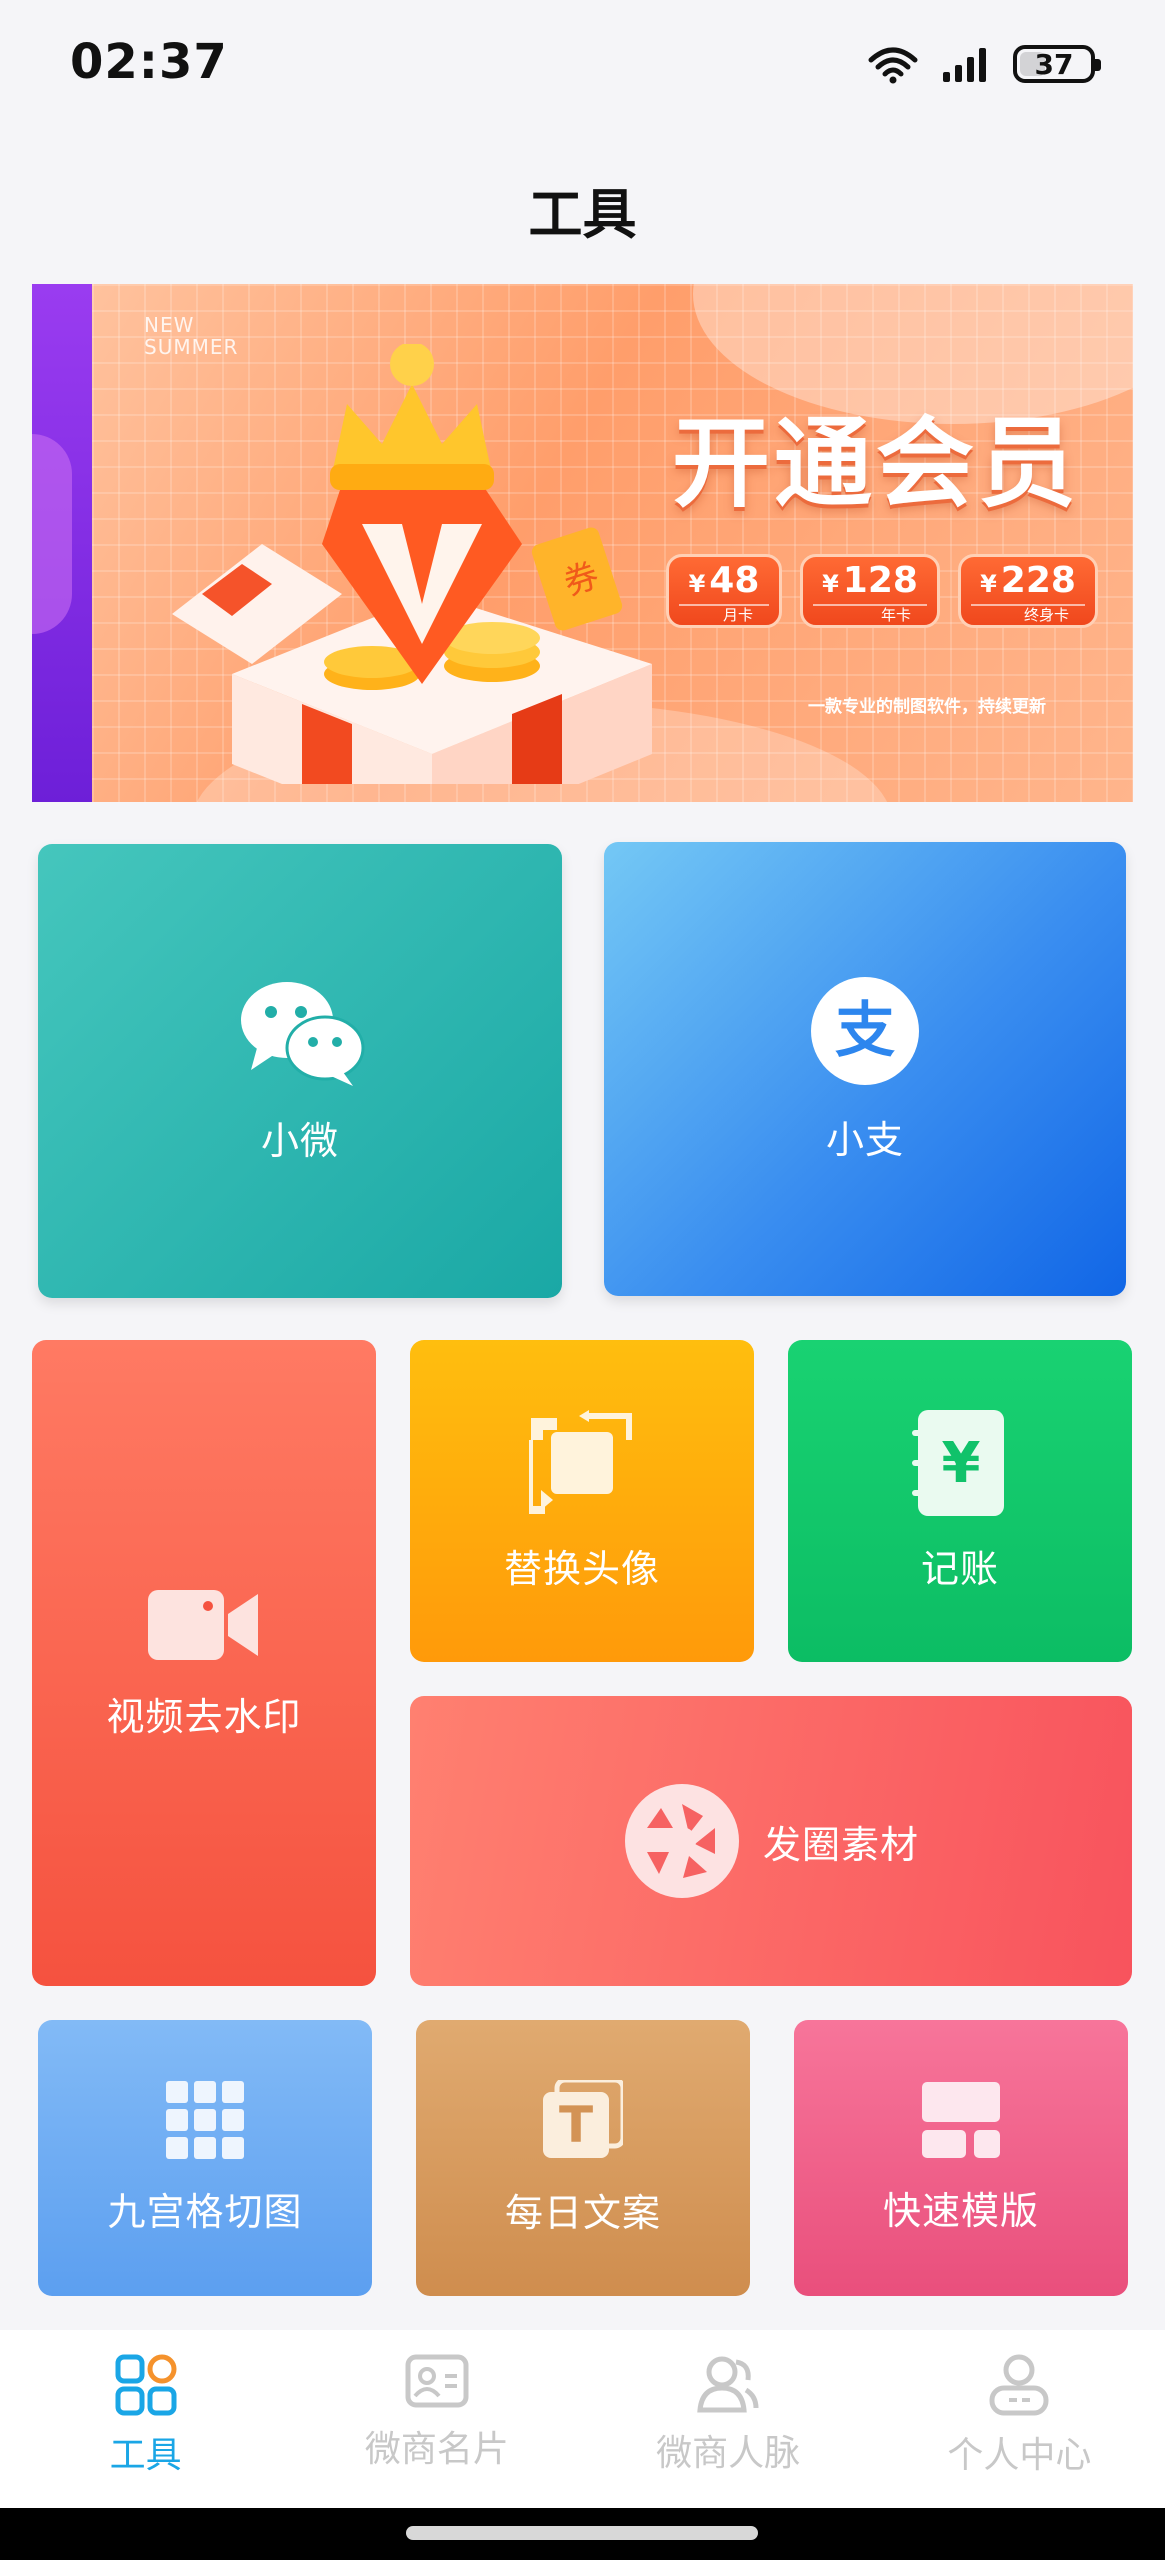 The height and width of the screenshot is (2560, 1165). Describe the element at coordinates (728, 2453) in the screenshot. I see `tab-label: 微商人脉` at that location.